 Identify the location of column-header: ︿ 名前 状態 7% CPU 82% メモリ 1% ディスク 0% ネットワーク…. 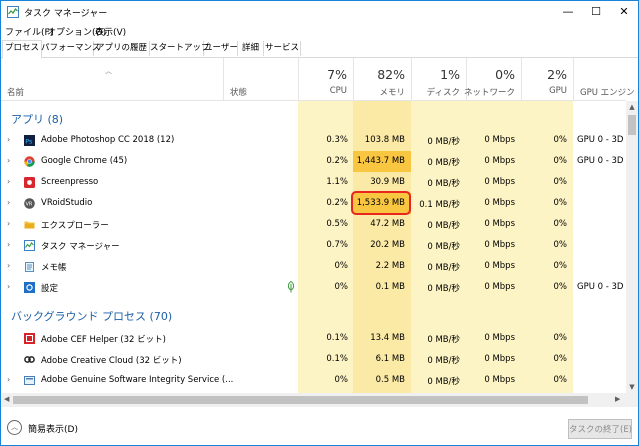
(318, 79).